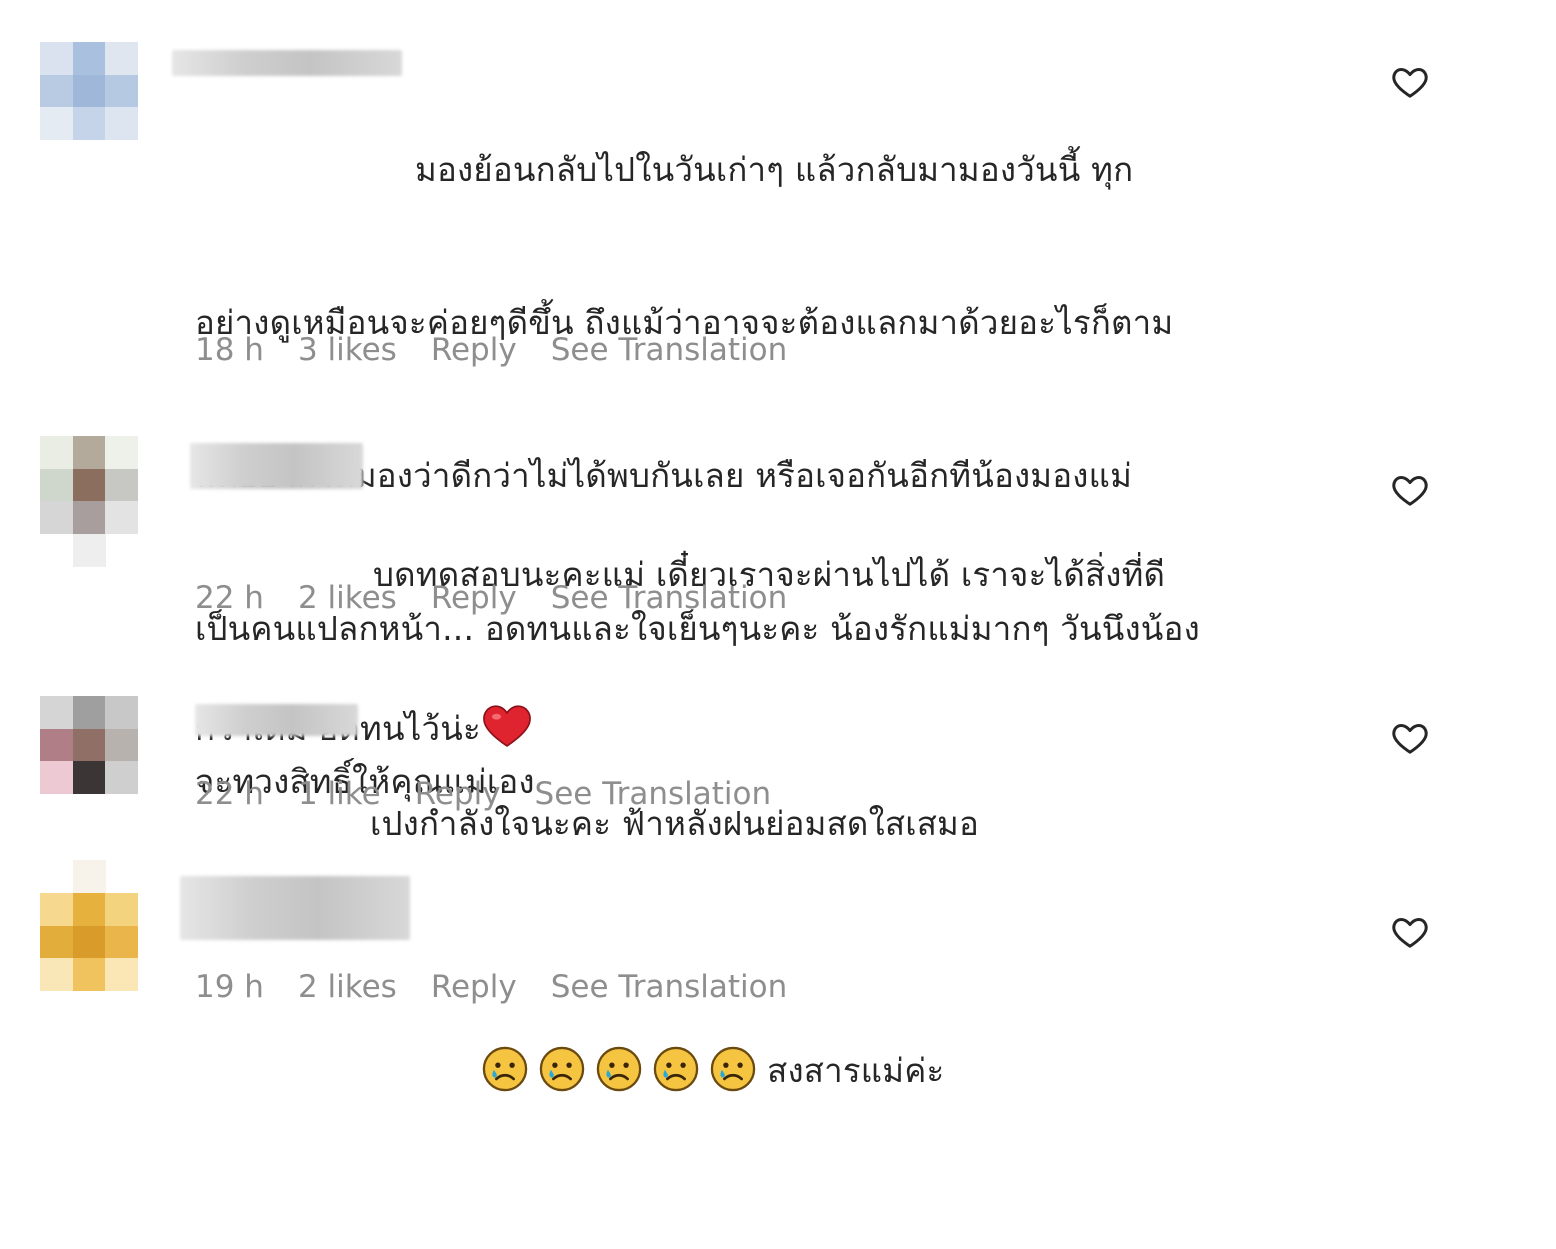  What do you see at coordinates (856, 1070) in the screenshot?
I see `comment-line: สงสารแม่ค่ะ` at bounding box center [856, 1070].